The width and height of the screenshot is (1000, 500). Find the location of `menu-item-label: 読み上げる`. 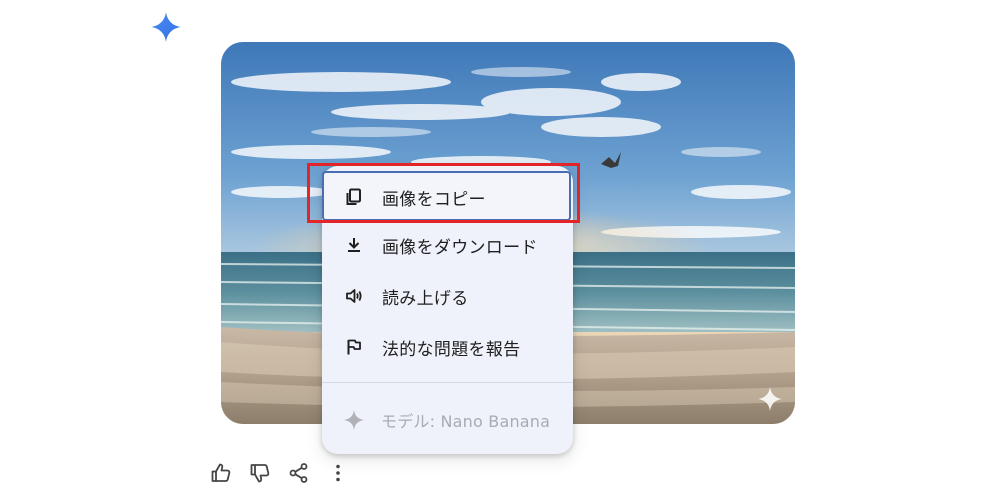

menu-item-label: 読み上げる is located at coordinates (425, 298).